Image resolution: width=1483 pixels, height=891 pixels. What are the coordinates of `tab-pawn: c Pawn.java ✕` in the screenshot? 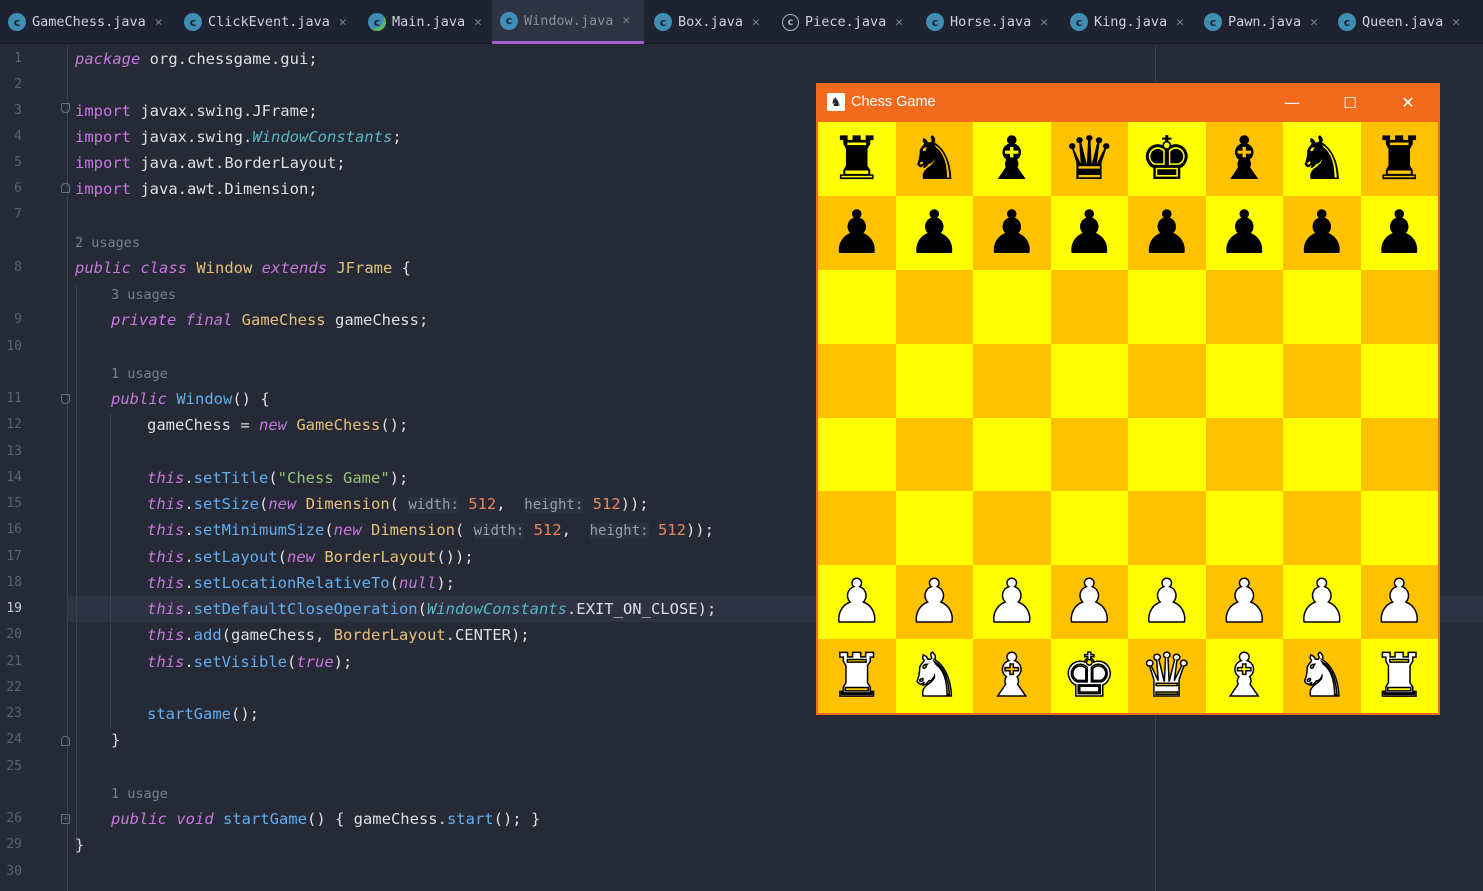 It's located at (1263, 22).